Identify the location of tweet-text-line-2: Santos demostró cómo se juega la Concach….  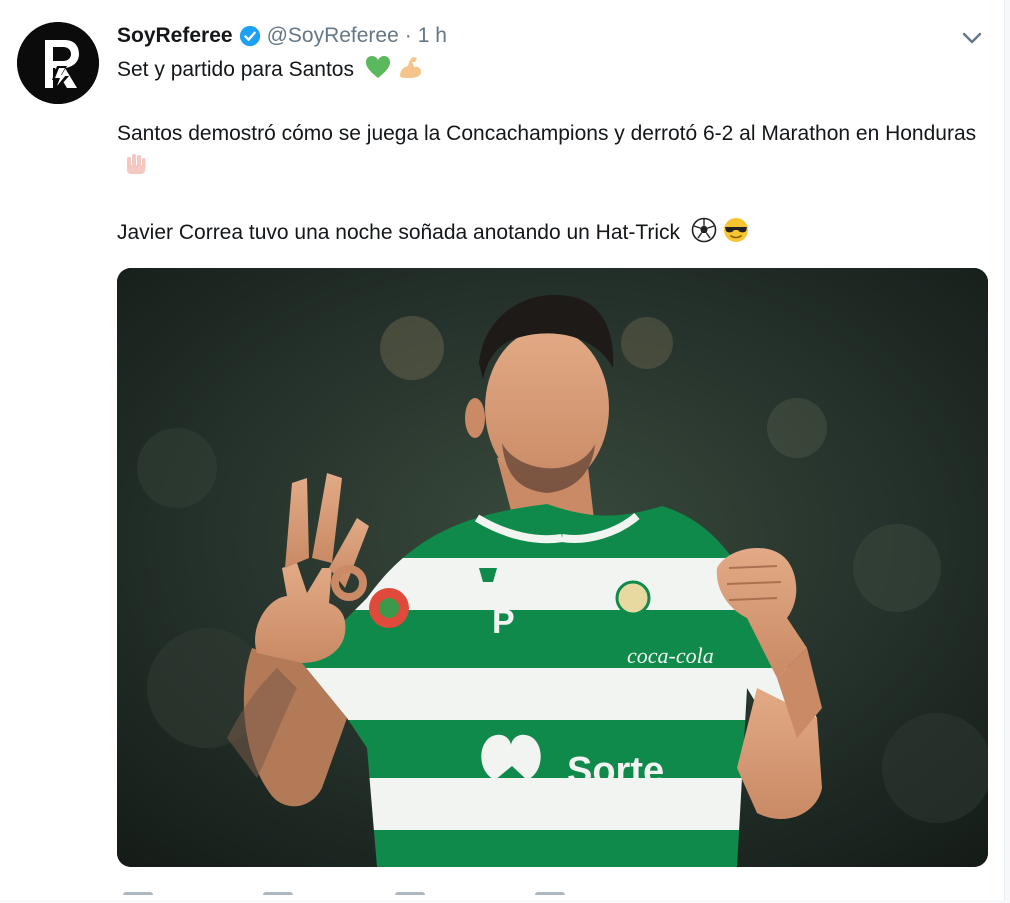
(557, 150).